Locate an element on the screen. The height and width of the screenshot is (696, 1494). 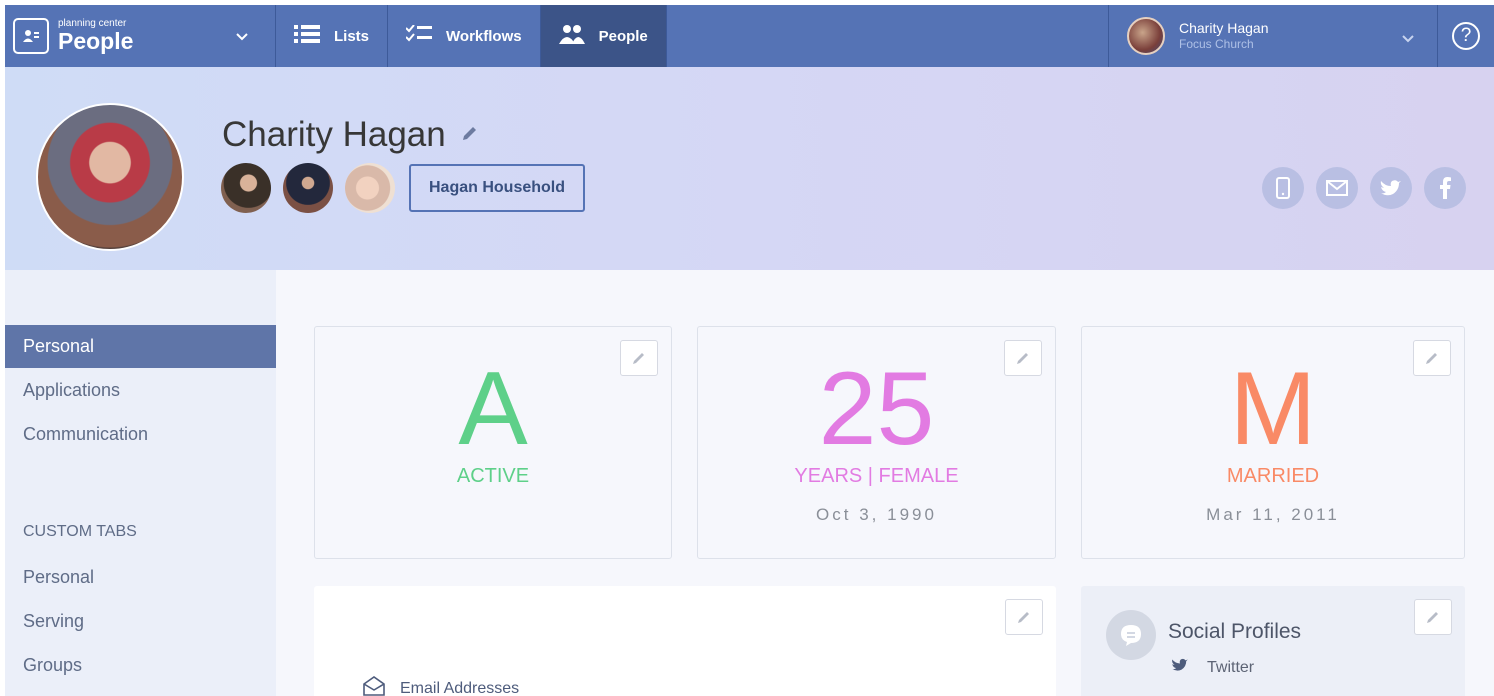
user-organization: Focus Church is located at coordinates (1216, 44).